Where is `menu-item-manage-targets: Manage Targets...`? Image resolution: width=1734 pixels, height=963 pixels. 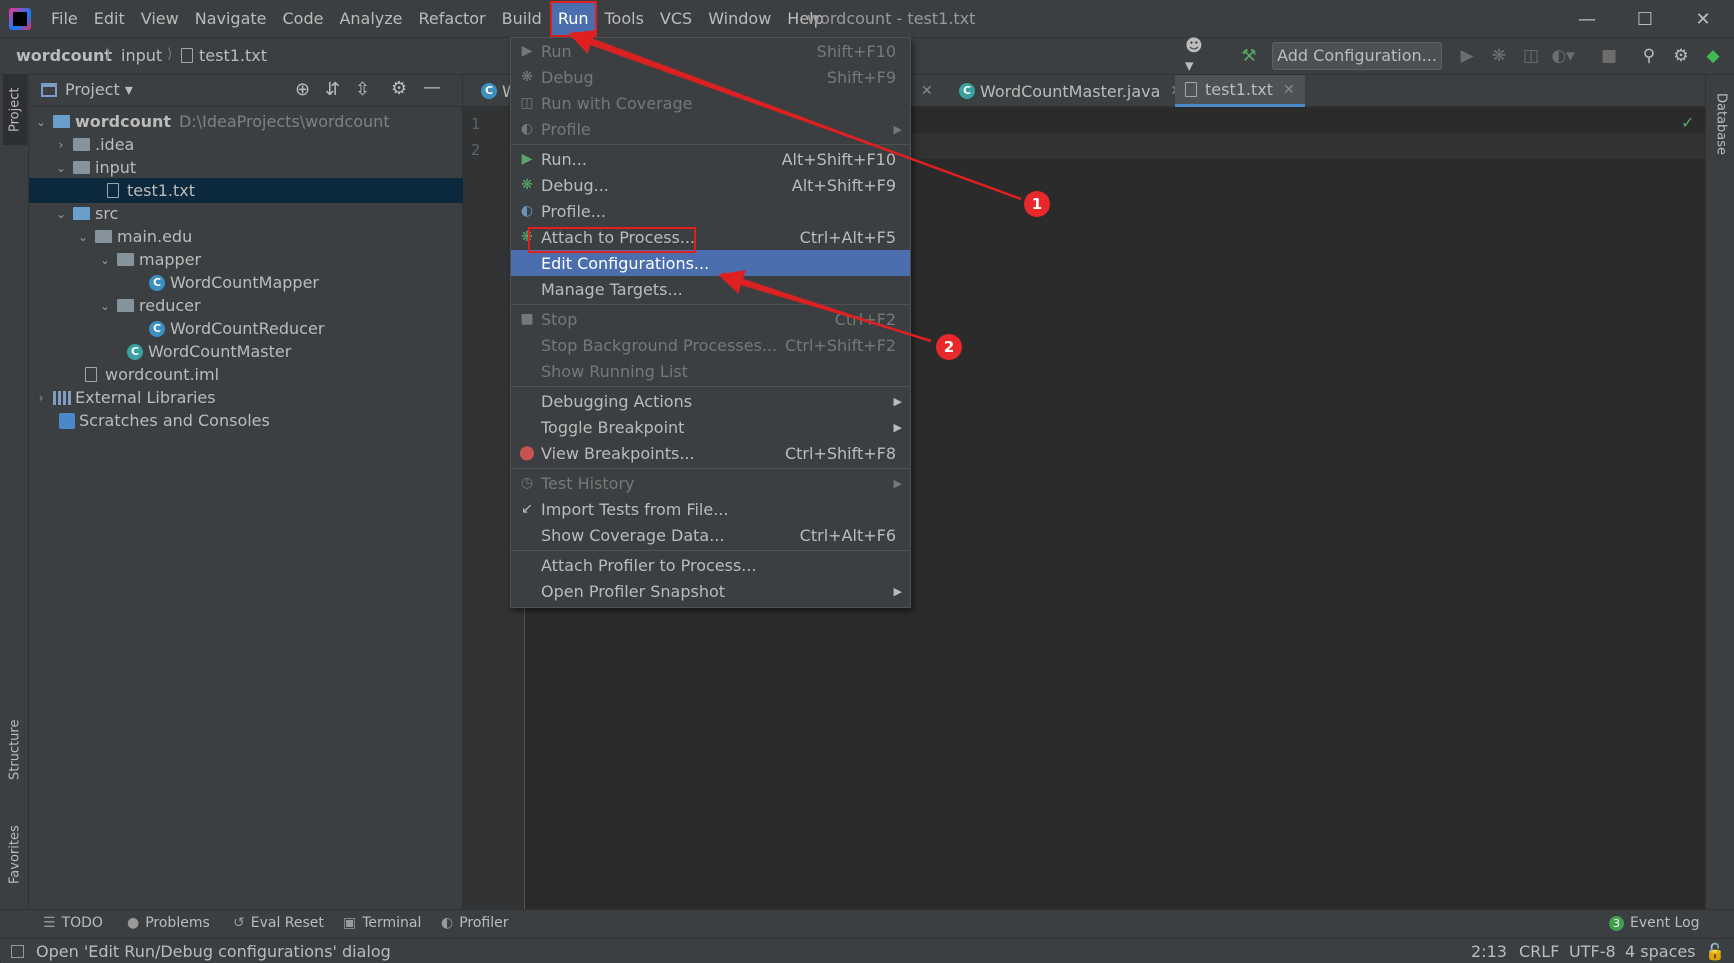 menu-item-manage-targets: Manage Targets... is located at coordinates (710, 289).